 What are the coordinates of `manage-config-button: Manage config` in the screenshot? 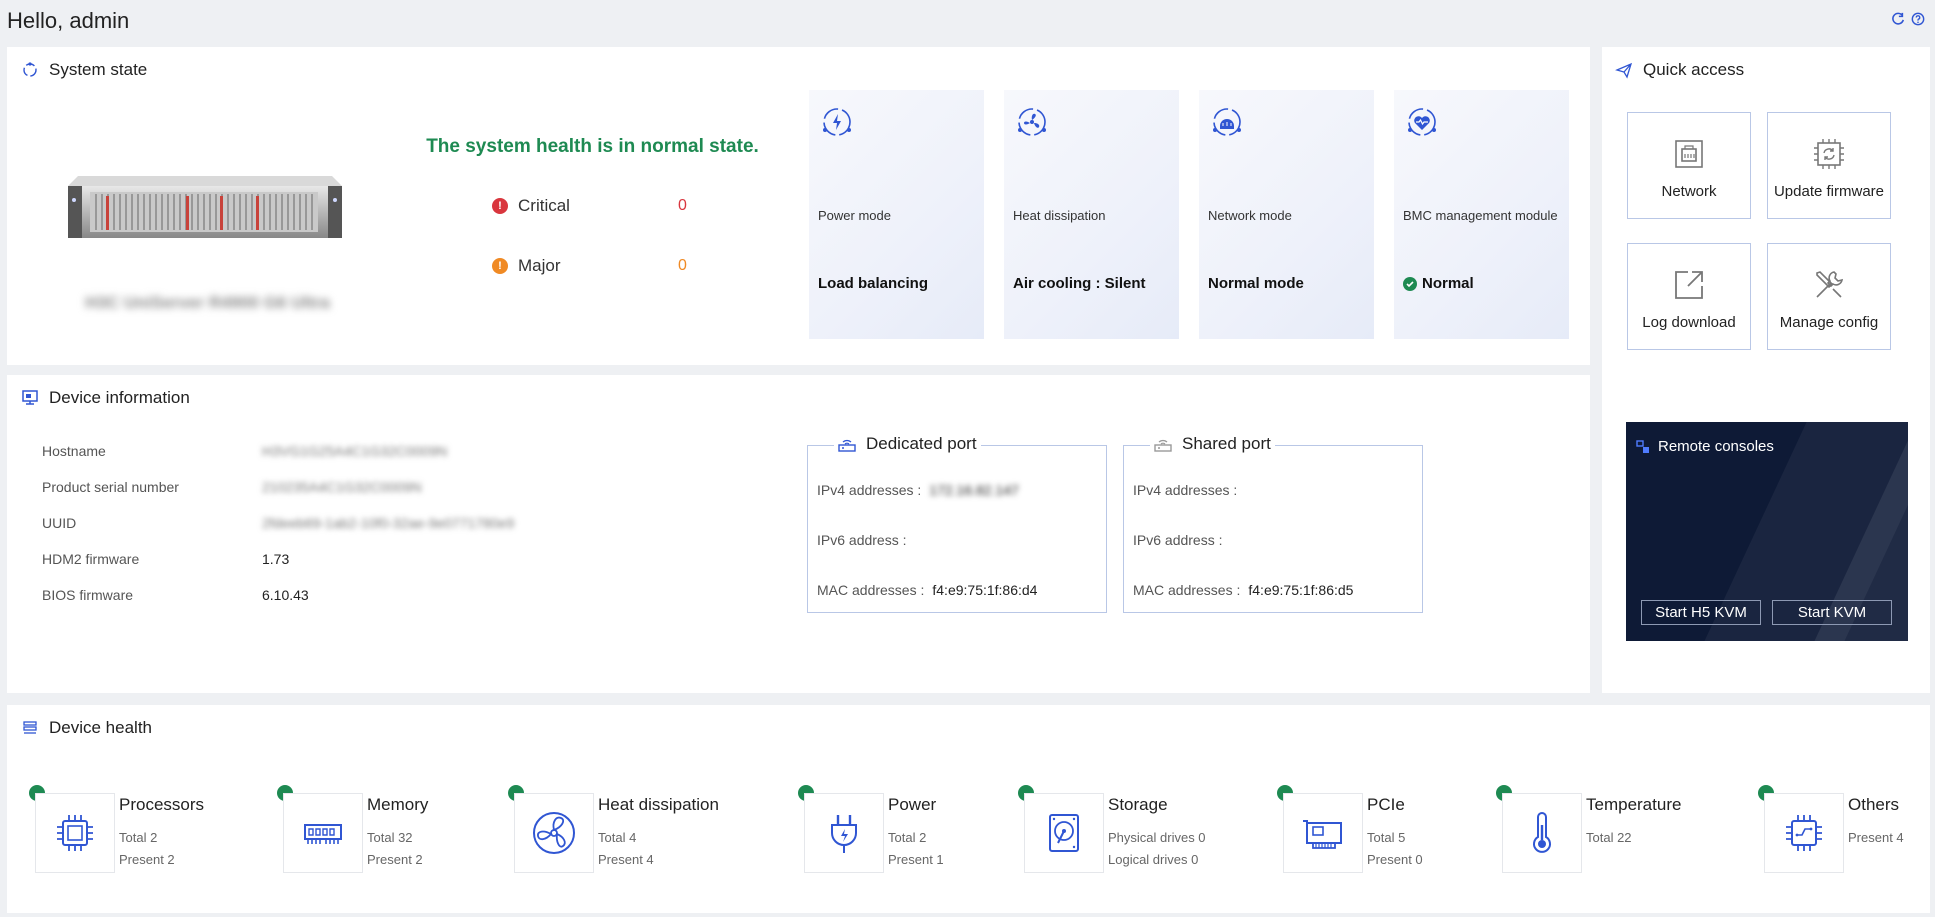 It's located at (1829, 296).